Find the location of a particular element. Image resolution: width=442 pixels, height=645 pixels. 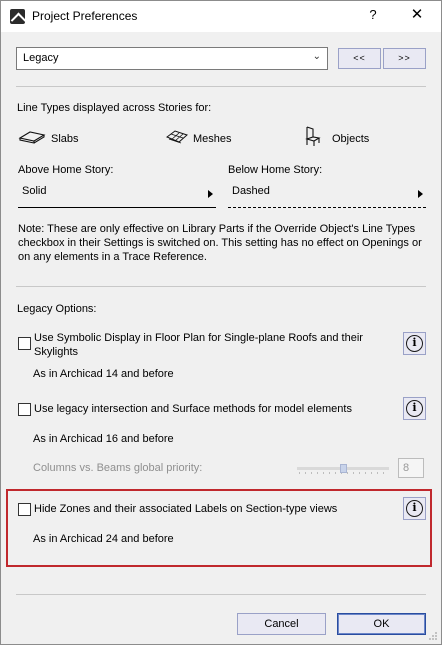

cancel-button: Cancel is located at coordinates (281, 624).